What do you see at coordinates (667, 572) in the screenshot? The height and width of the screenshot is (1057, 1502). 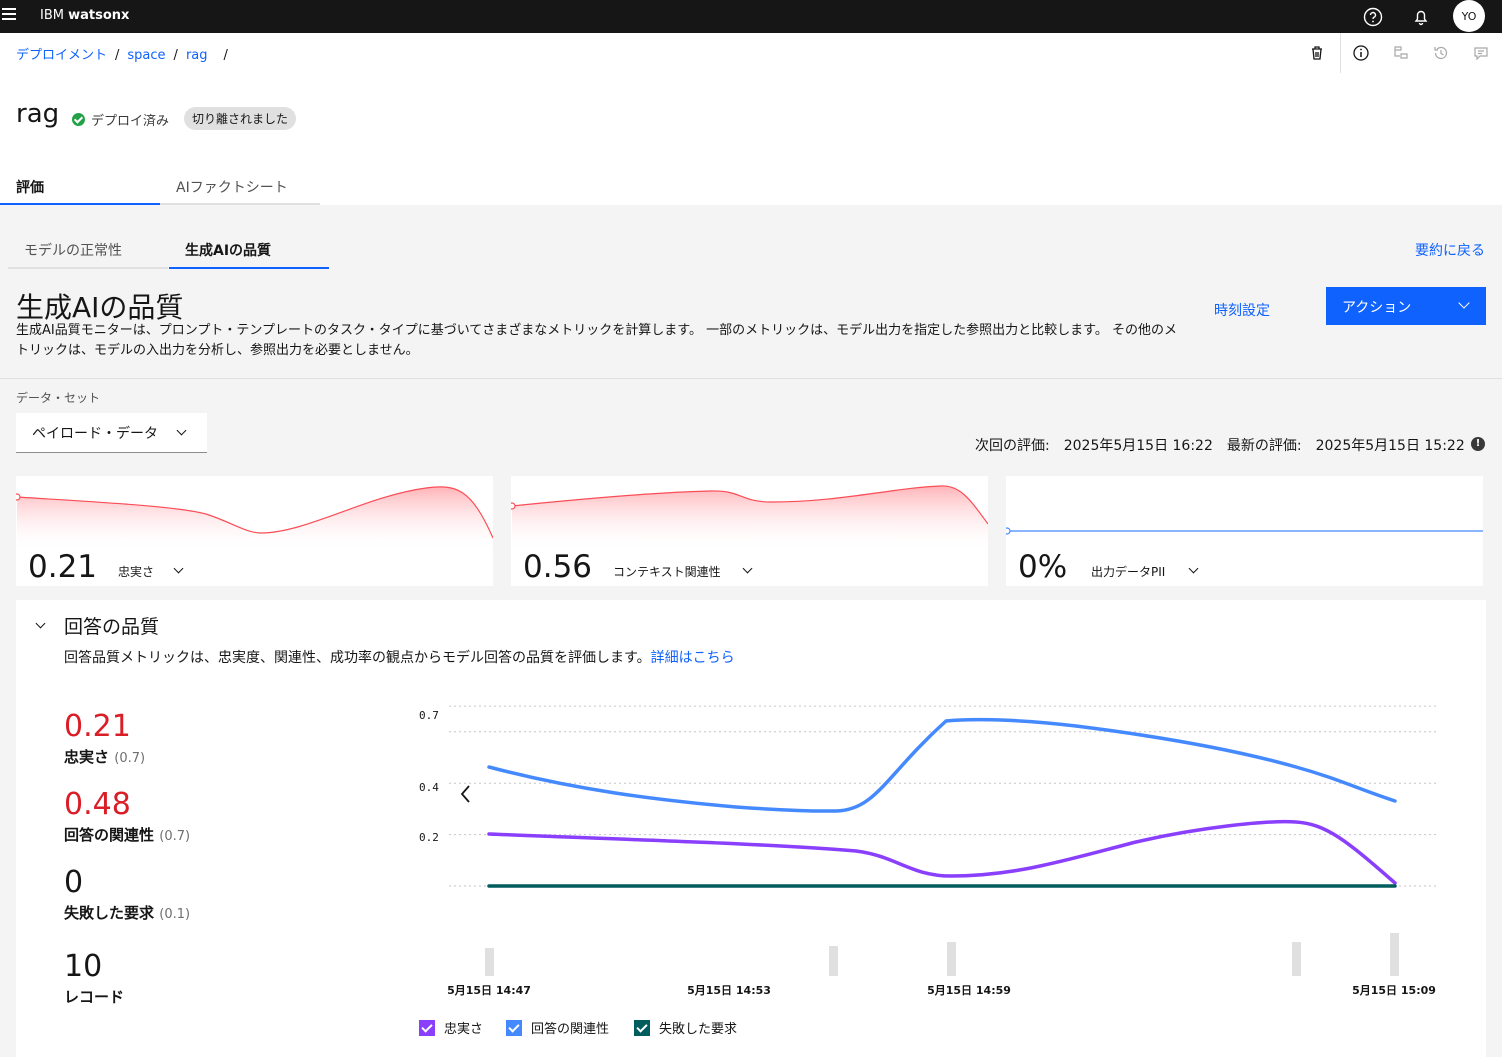 I see `tile-label: コンテキスト関連性` at bounding box center [667, 572].